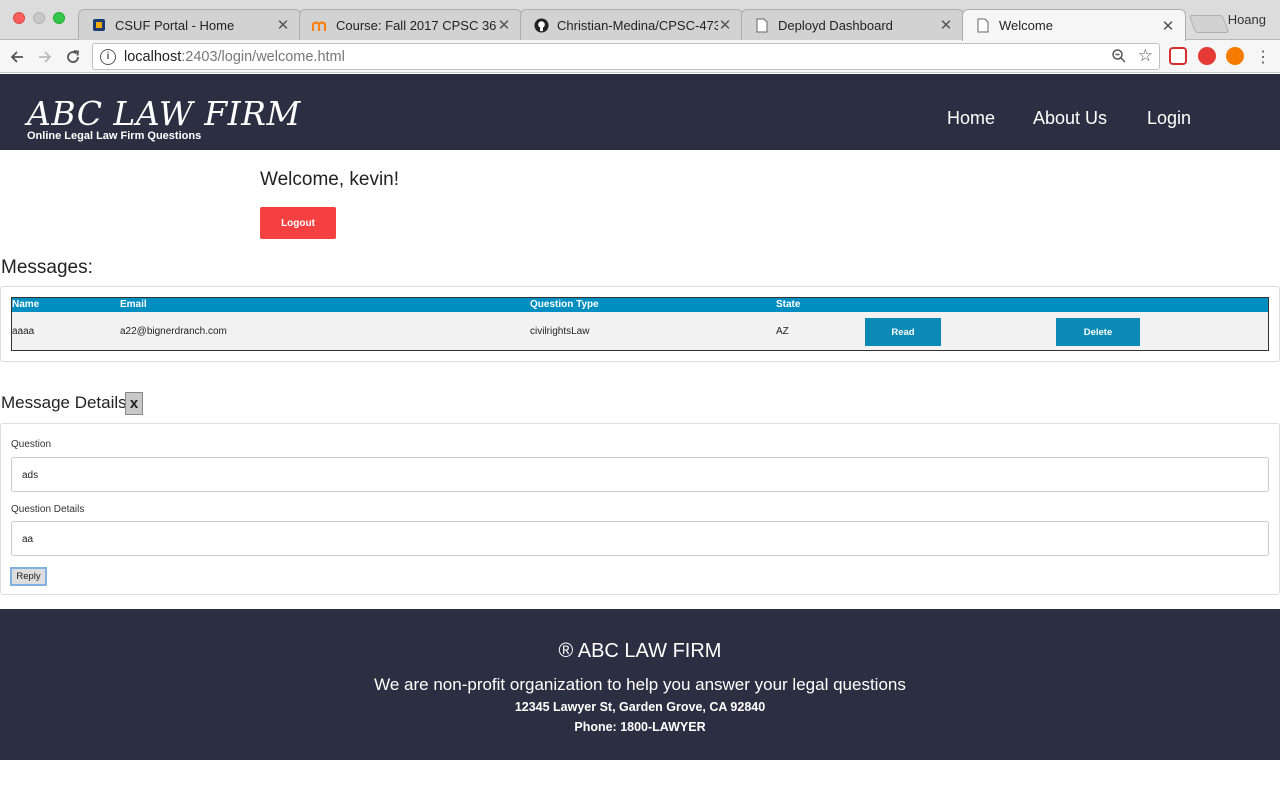  Describe the element at coordinates (17, 57) in the screenshot. I see `back-icon` at that location.